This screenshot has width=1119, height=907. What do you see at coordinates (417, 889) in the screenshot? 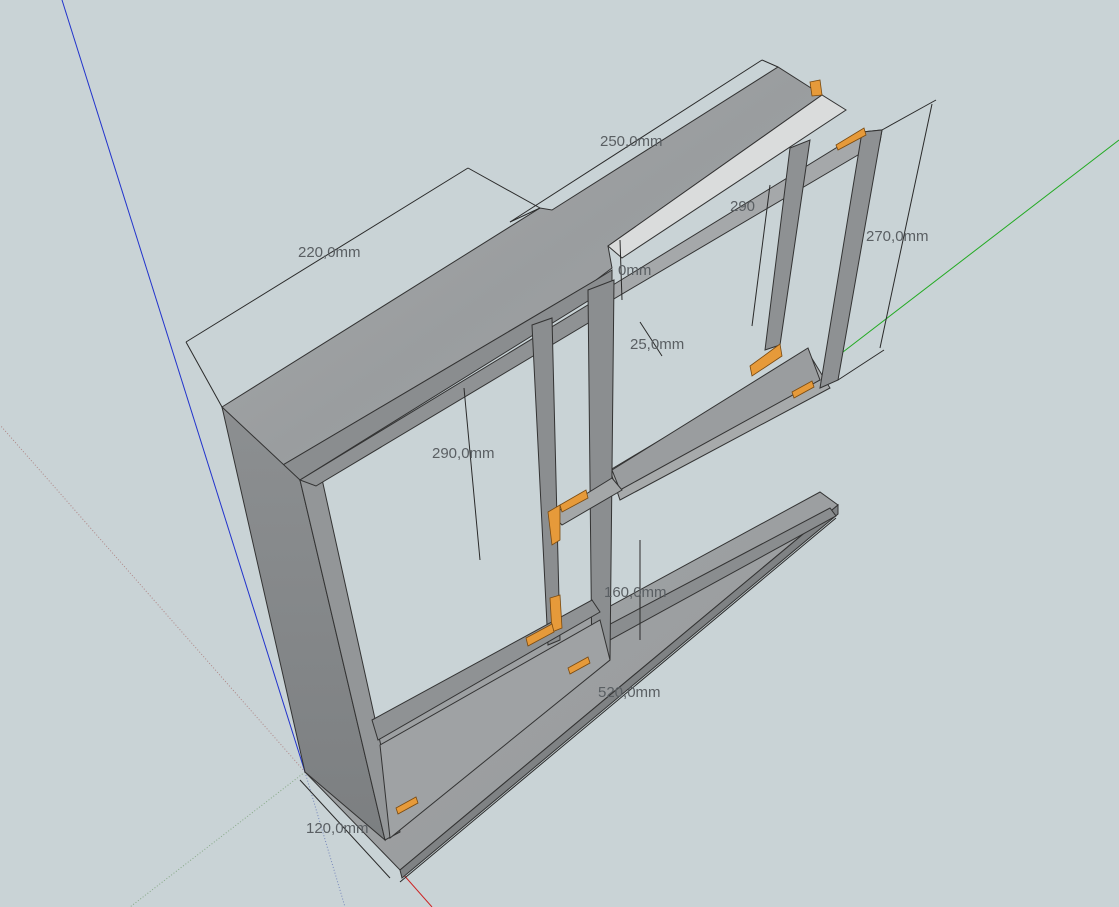
I see `red-axis-line` at bounding box center [417, 889].